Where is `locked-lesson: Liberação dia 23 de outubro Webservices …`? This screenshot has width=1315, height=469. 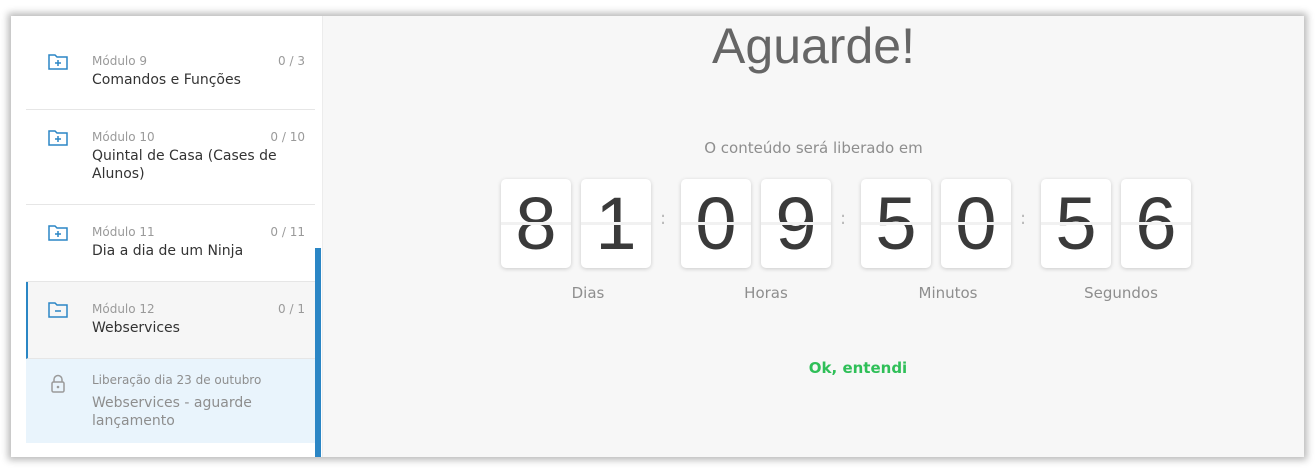 locked-lesson: Liberação dia 23 de outubro Webservices … is located at coordinates (170, 401).